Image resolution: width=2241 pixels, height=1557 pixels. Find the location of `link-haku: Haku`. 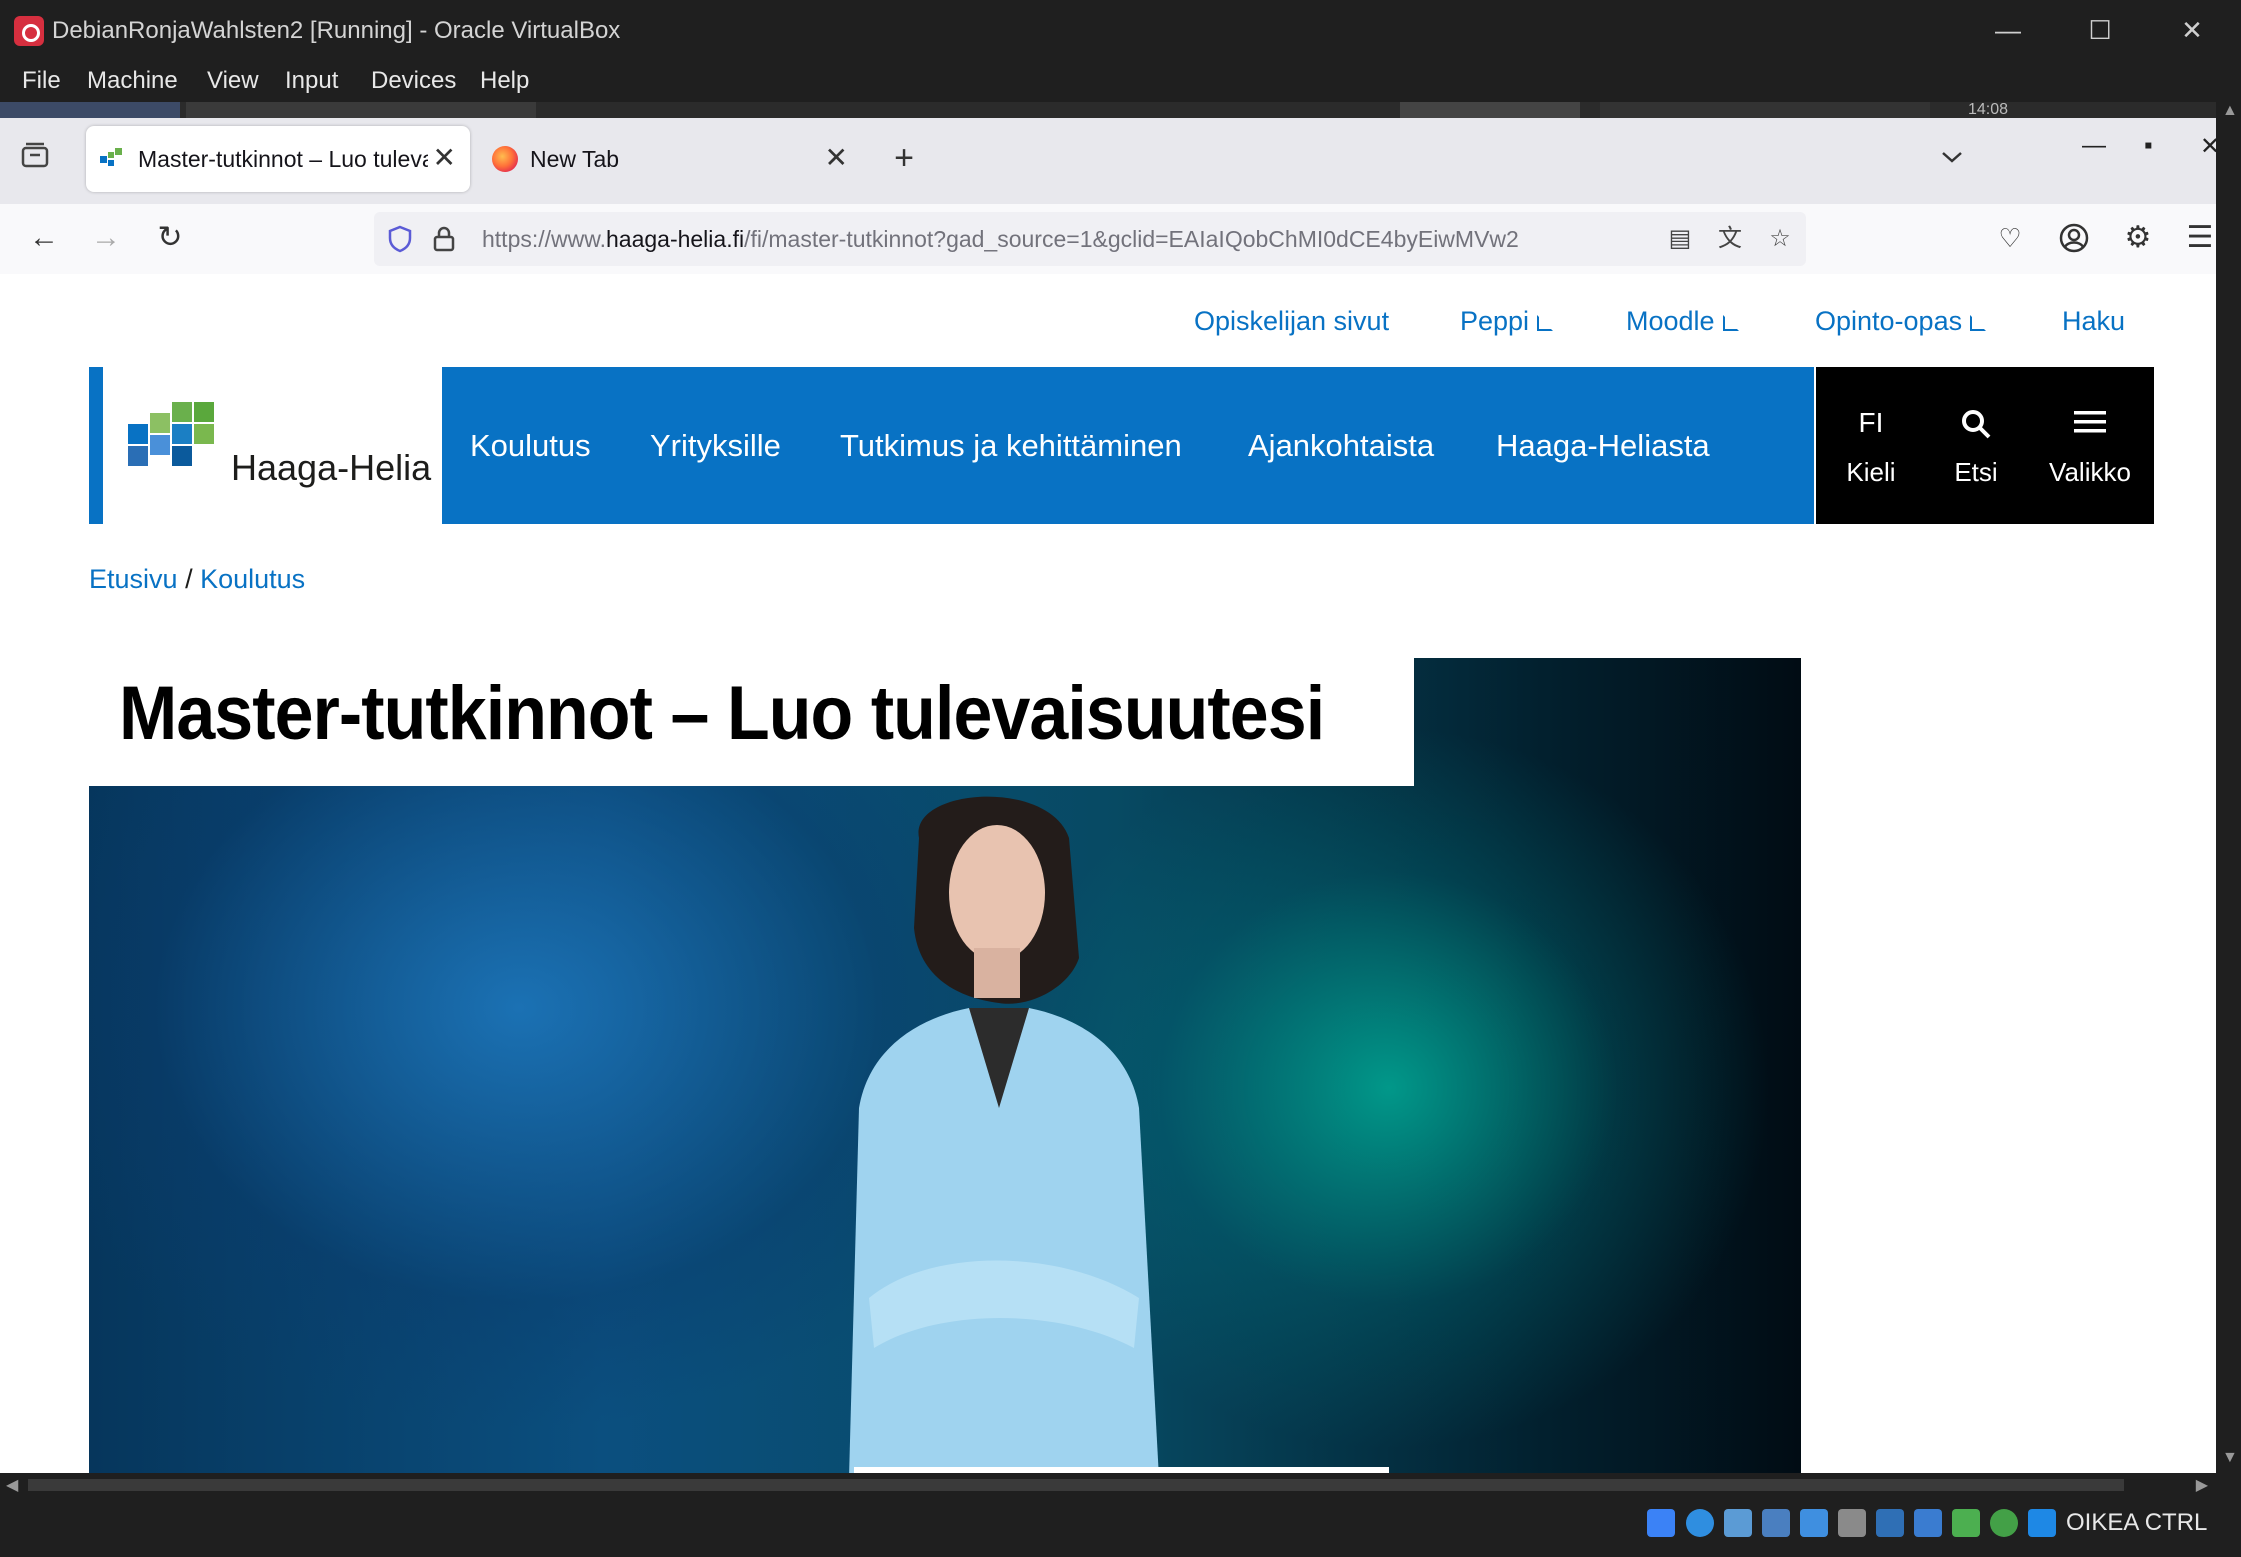

link-haku: Haku is located at coordinates (2093, 321).